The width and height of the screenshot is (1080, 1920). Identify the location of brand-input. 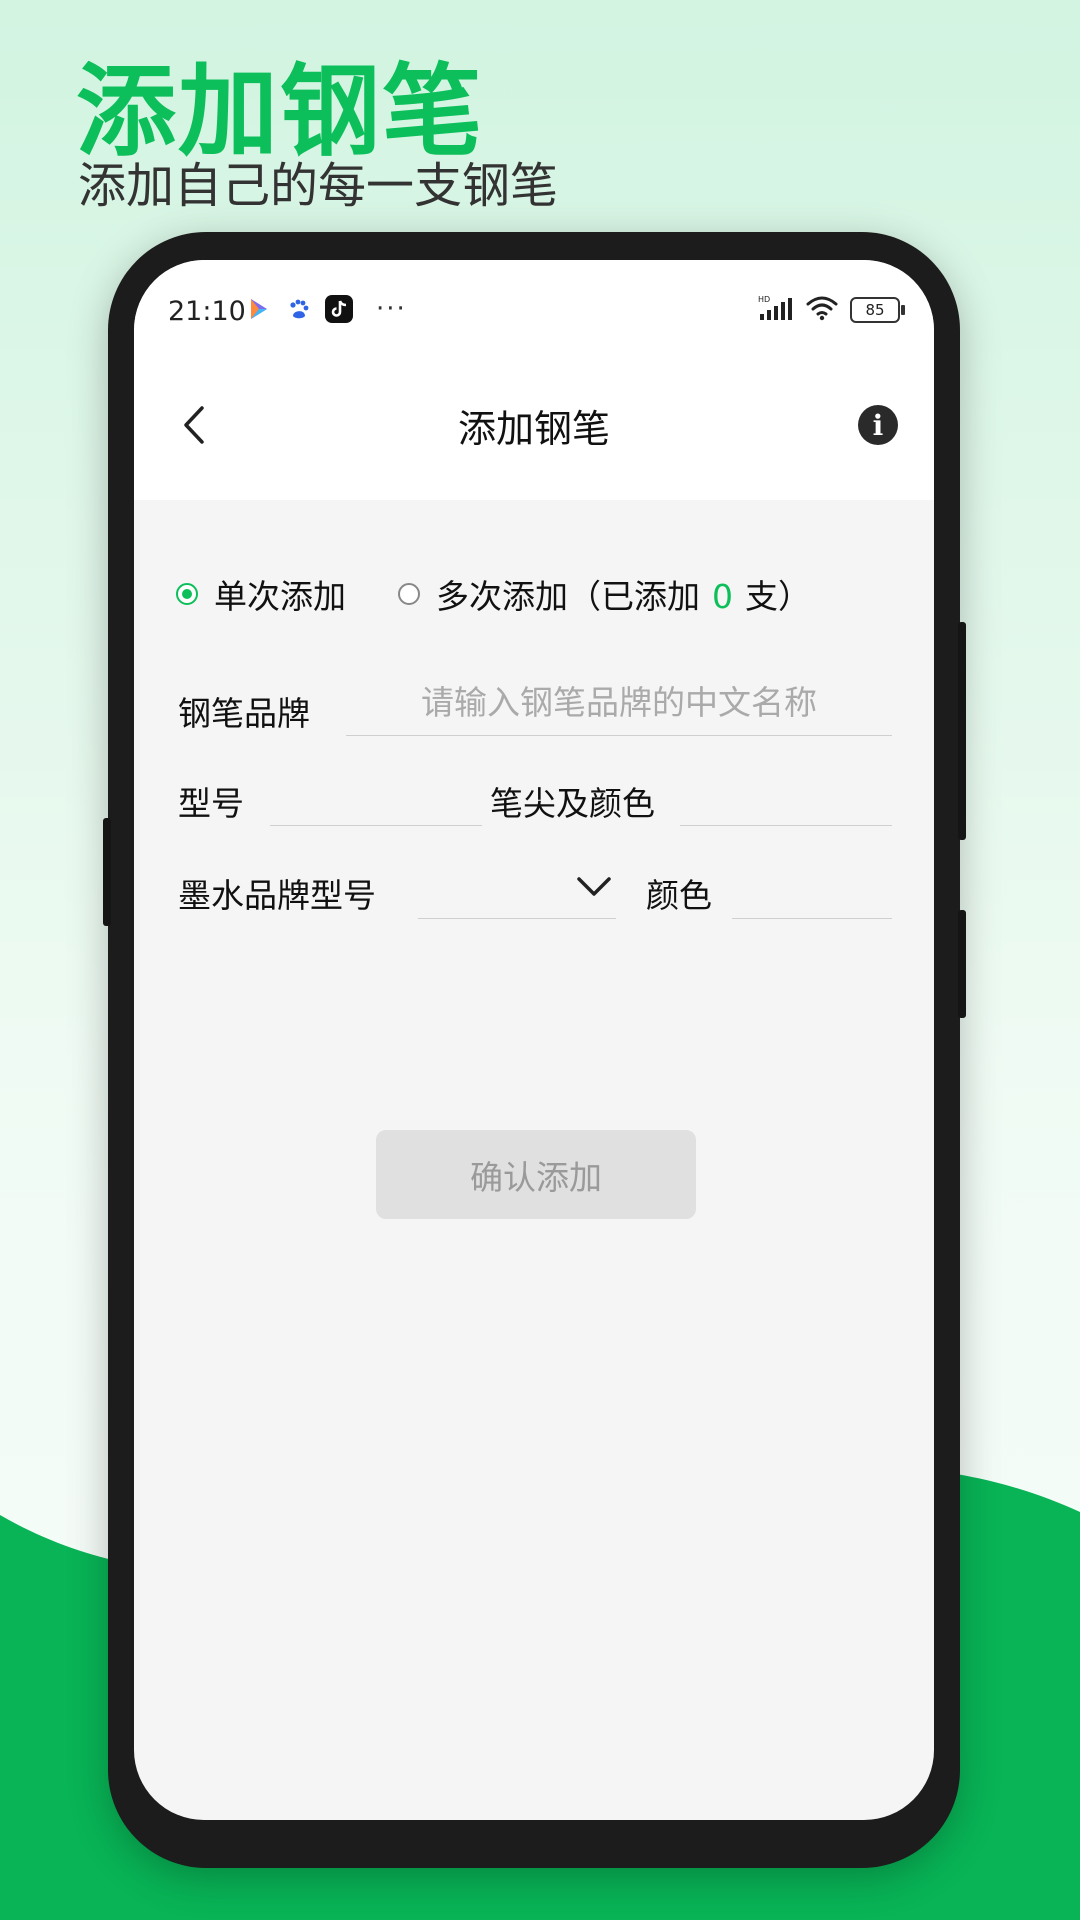
(619, 708).